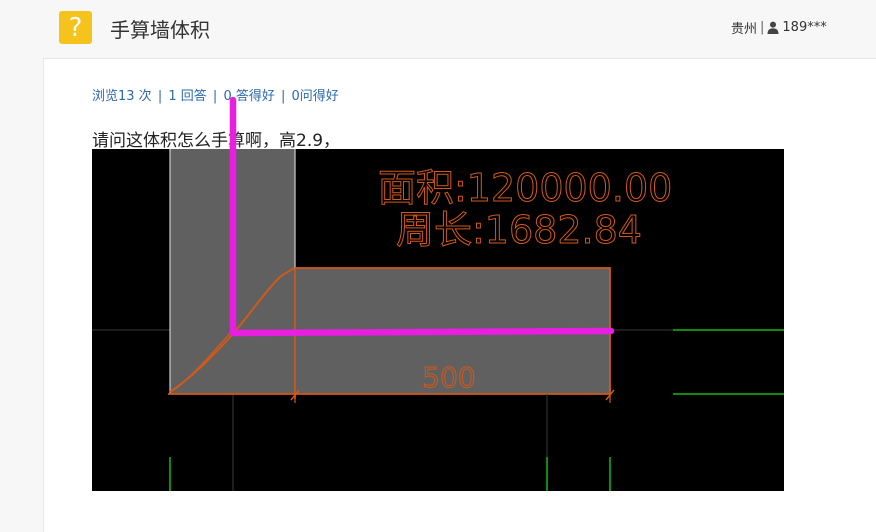  I want to click on question-text: 请问这体积怎么手算啊，高2.9，, so click(216, 141).